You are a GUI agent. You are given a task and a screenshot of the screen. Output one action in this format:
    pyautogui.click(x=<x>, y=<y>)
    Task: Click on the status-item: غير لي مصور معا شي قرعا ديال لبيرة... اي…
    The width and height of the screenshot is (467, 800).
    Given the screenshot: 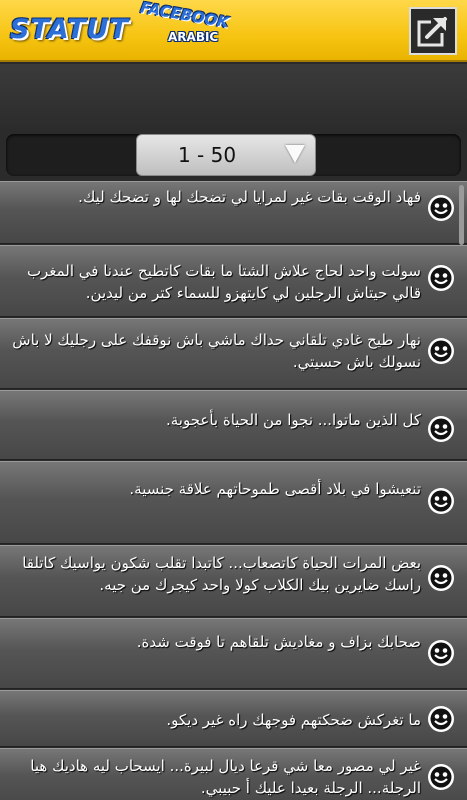 What is the action you would take?
    pyautogui.click(x=233, y=774)
    